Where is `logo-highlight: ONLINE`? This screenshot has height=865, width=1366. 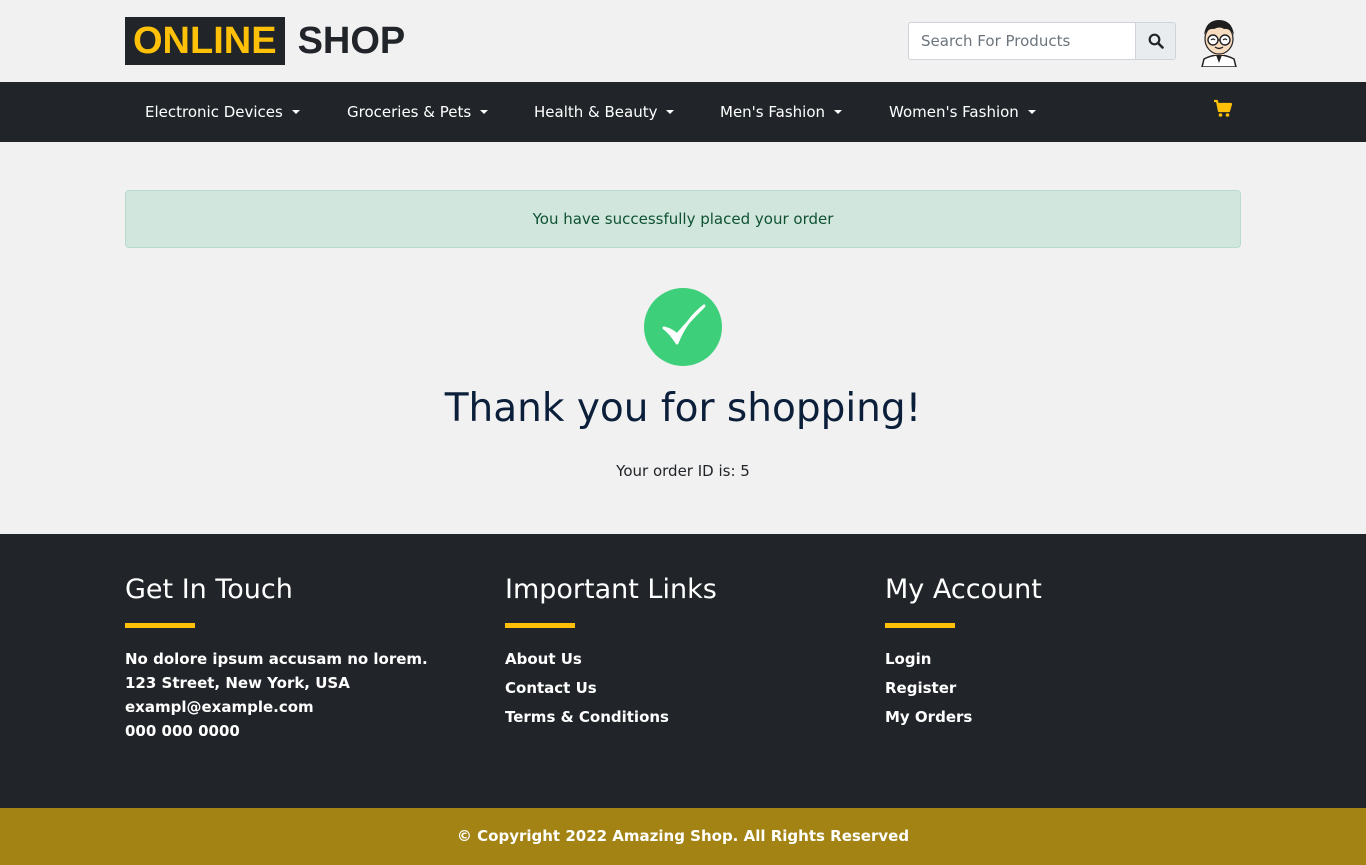 logo-highlight: ONLINE is located at coordinates (205, 41).